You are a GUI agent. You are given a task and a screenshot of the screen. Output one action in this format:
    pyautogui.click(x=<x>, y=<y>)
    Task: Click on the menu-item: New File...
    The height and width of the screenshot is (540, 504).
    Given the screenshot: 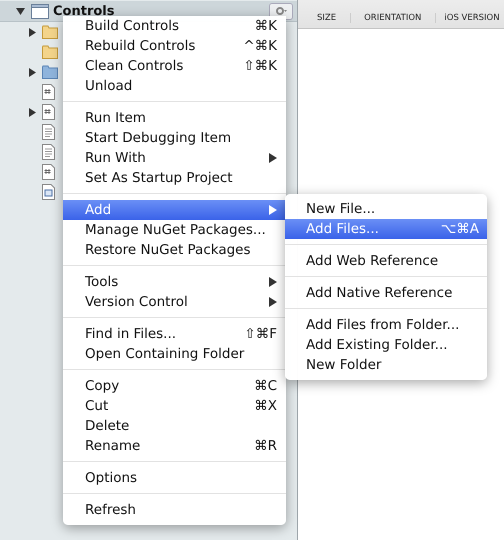 What is the action you would take?
    pyautogui.click(x=386, y=209)
    